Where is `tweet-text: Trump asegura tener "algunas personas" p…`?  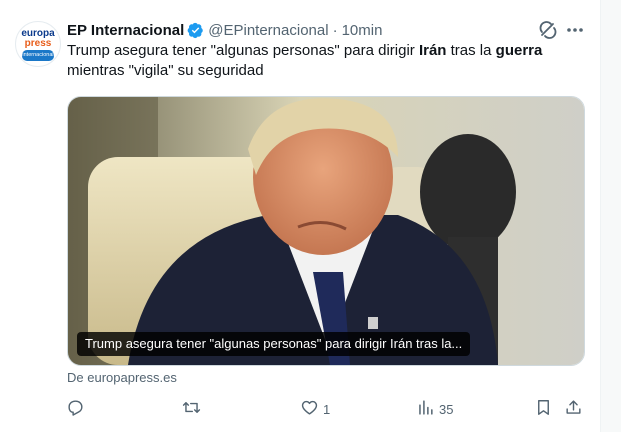 tweet-text: Trump asegura tener "algunas personas" p… is located at coordinates (317, 61).